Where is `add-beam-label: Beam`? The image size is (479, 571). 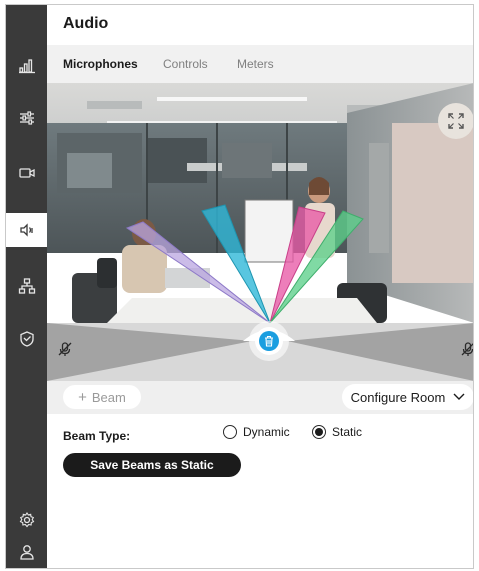 add-beam-label: Beam is located at coordinates (108, 397).